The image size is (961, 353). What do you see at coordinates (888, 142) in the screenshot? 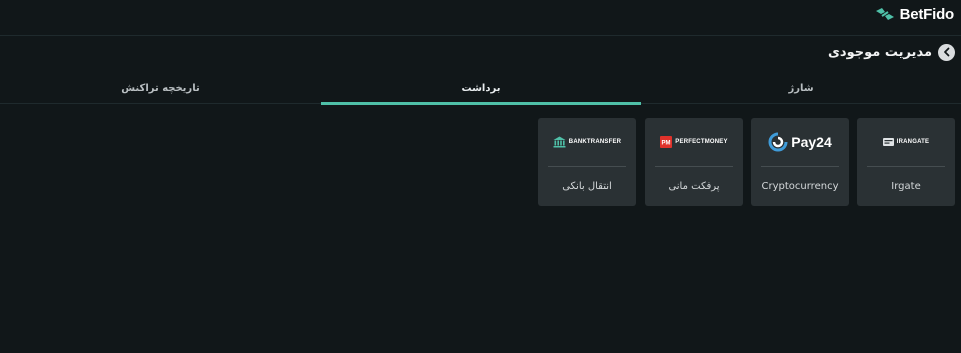
I see `irangate-icon` at bounding box center [888, 142].